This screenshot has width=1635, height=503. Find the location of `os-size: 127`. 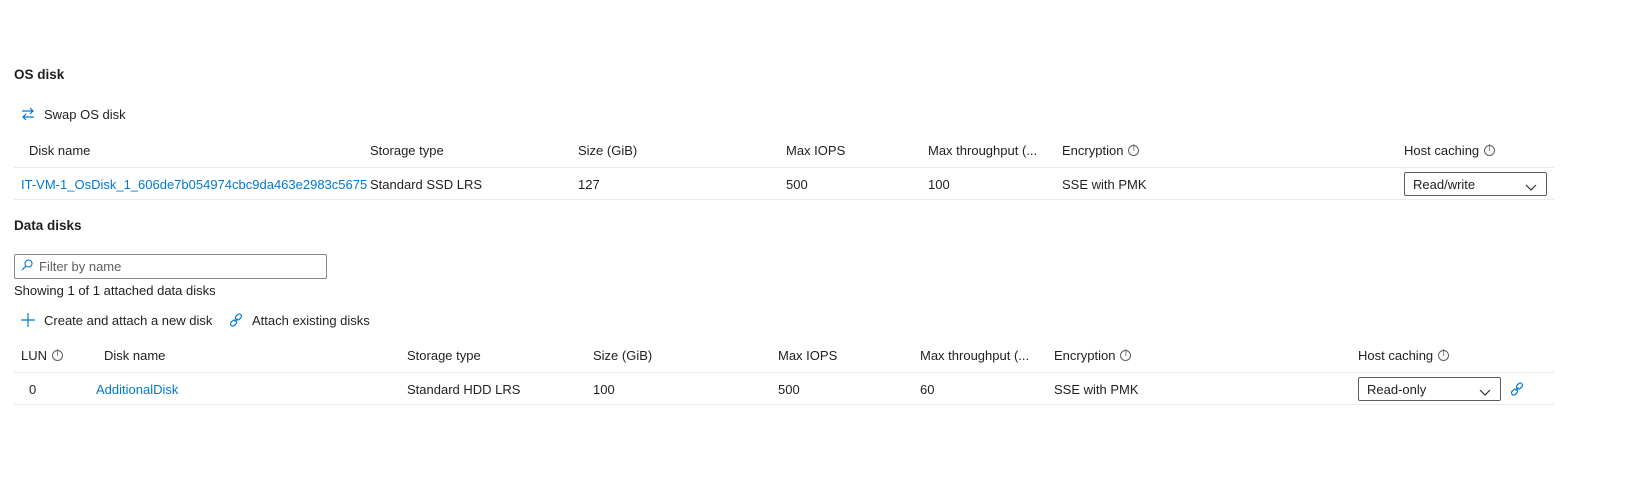

os-size: 127 is located at coordinates (589, 184).